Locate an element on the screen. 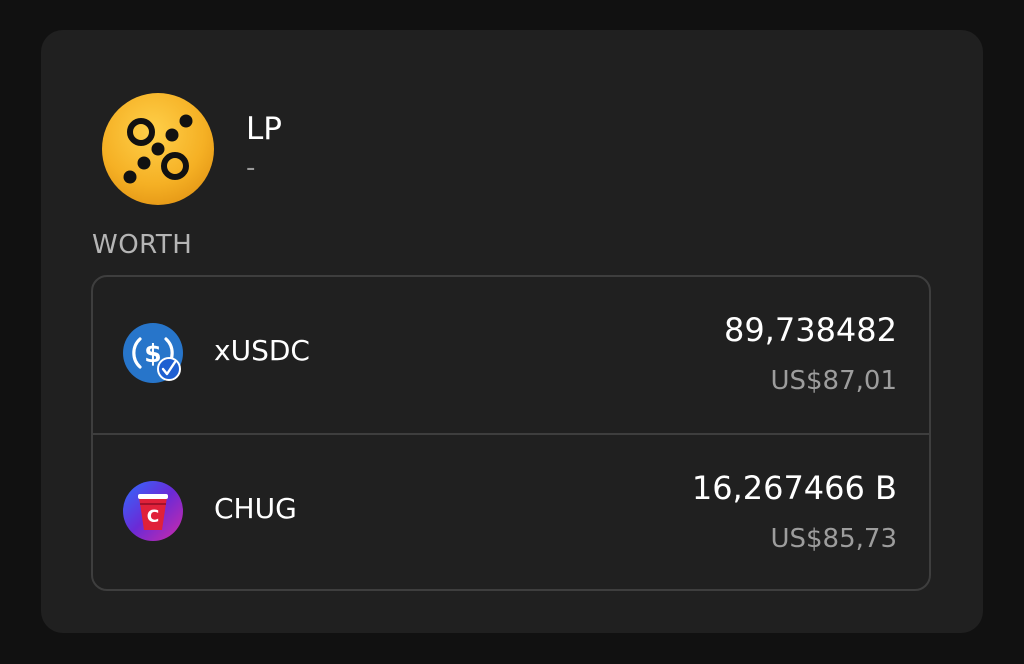 The width and height of the screenshot is (1024, 664). pool-name: LP is located at coordinates (264, 129).